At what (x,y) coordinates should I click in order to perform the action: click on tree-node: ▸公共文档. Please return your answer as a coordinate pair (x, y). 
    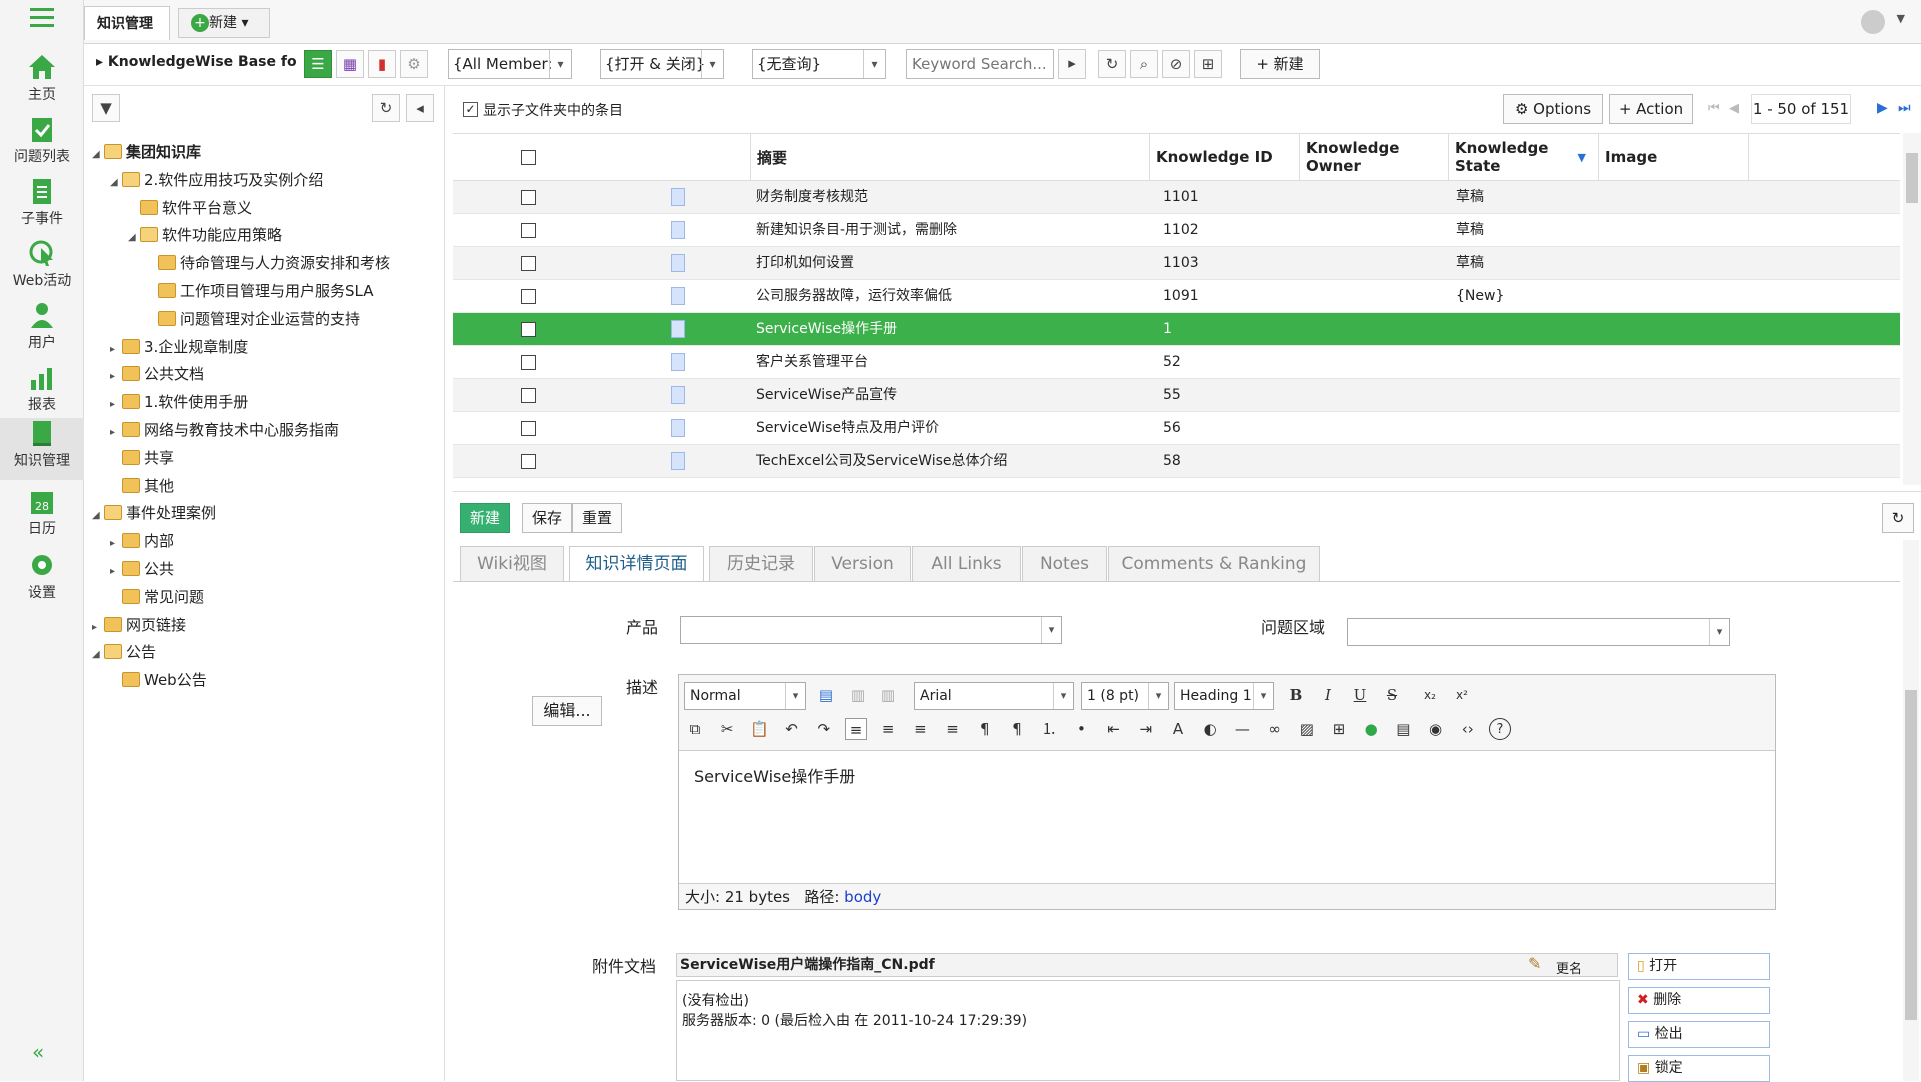
    Looking at the image, I should click on (157, 374).